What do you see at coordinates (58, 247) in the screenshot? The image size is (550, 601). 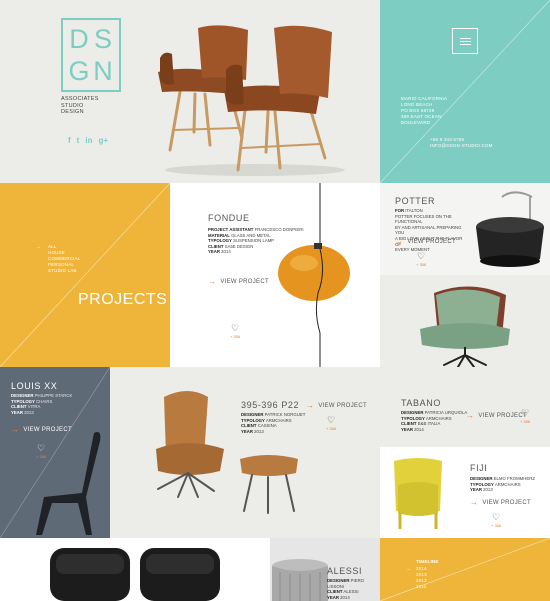 I see `filter-all: → ALL` at bounding box center [58, 247].